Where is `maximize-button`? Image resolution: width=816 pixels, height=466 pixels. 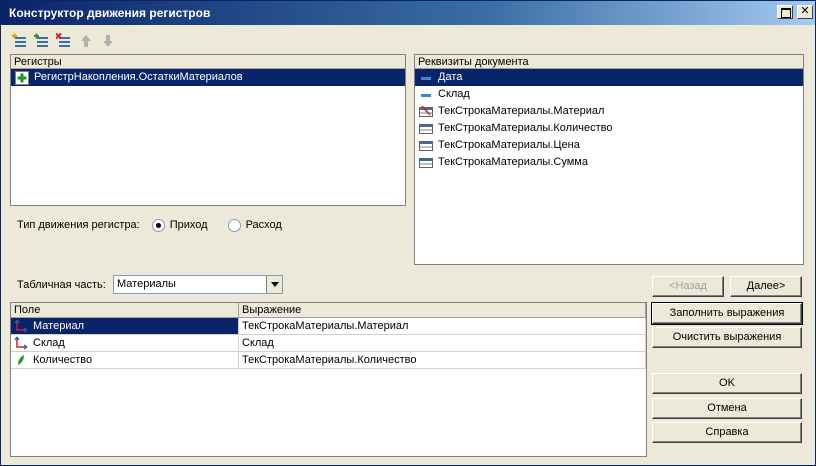 maximize-button is located at coordinates (785, 12).